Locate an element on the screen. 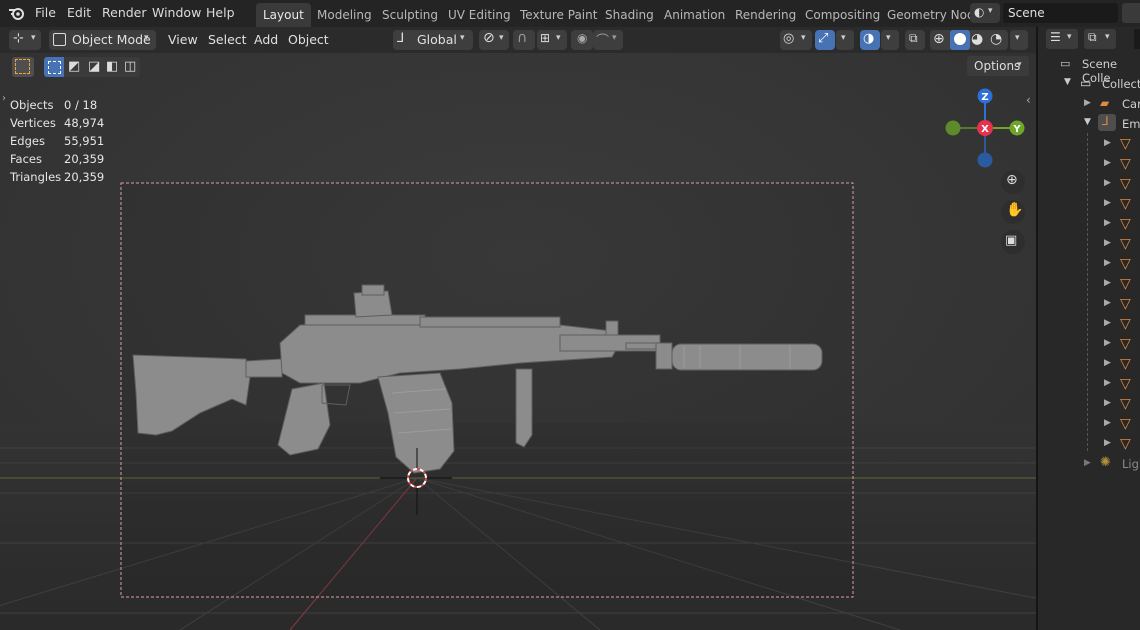 The width and height of the screenshot is (1140, 630). select-tool-button is located at coordinates (23, 67).